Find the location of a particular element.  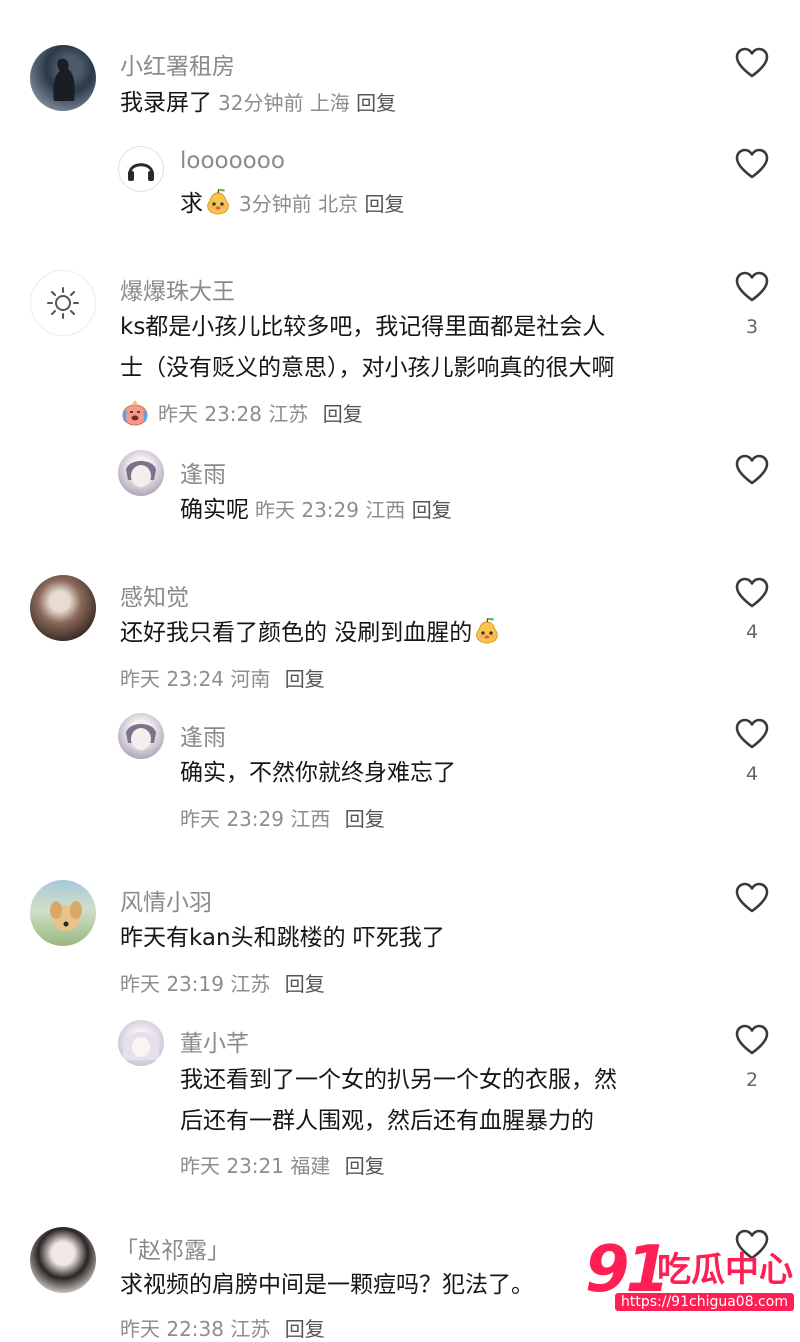

watermark-url: https://91chigua08.com is located at coordinates (704, 1302).